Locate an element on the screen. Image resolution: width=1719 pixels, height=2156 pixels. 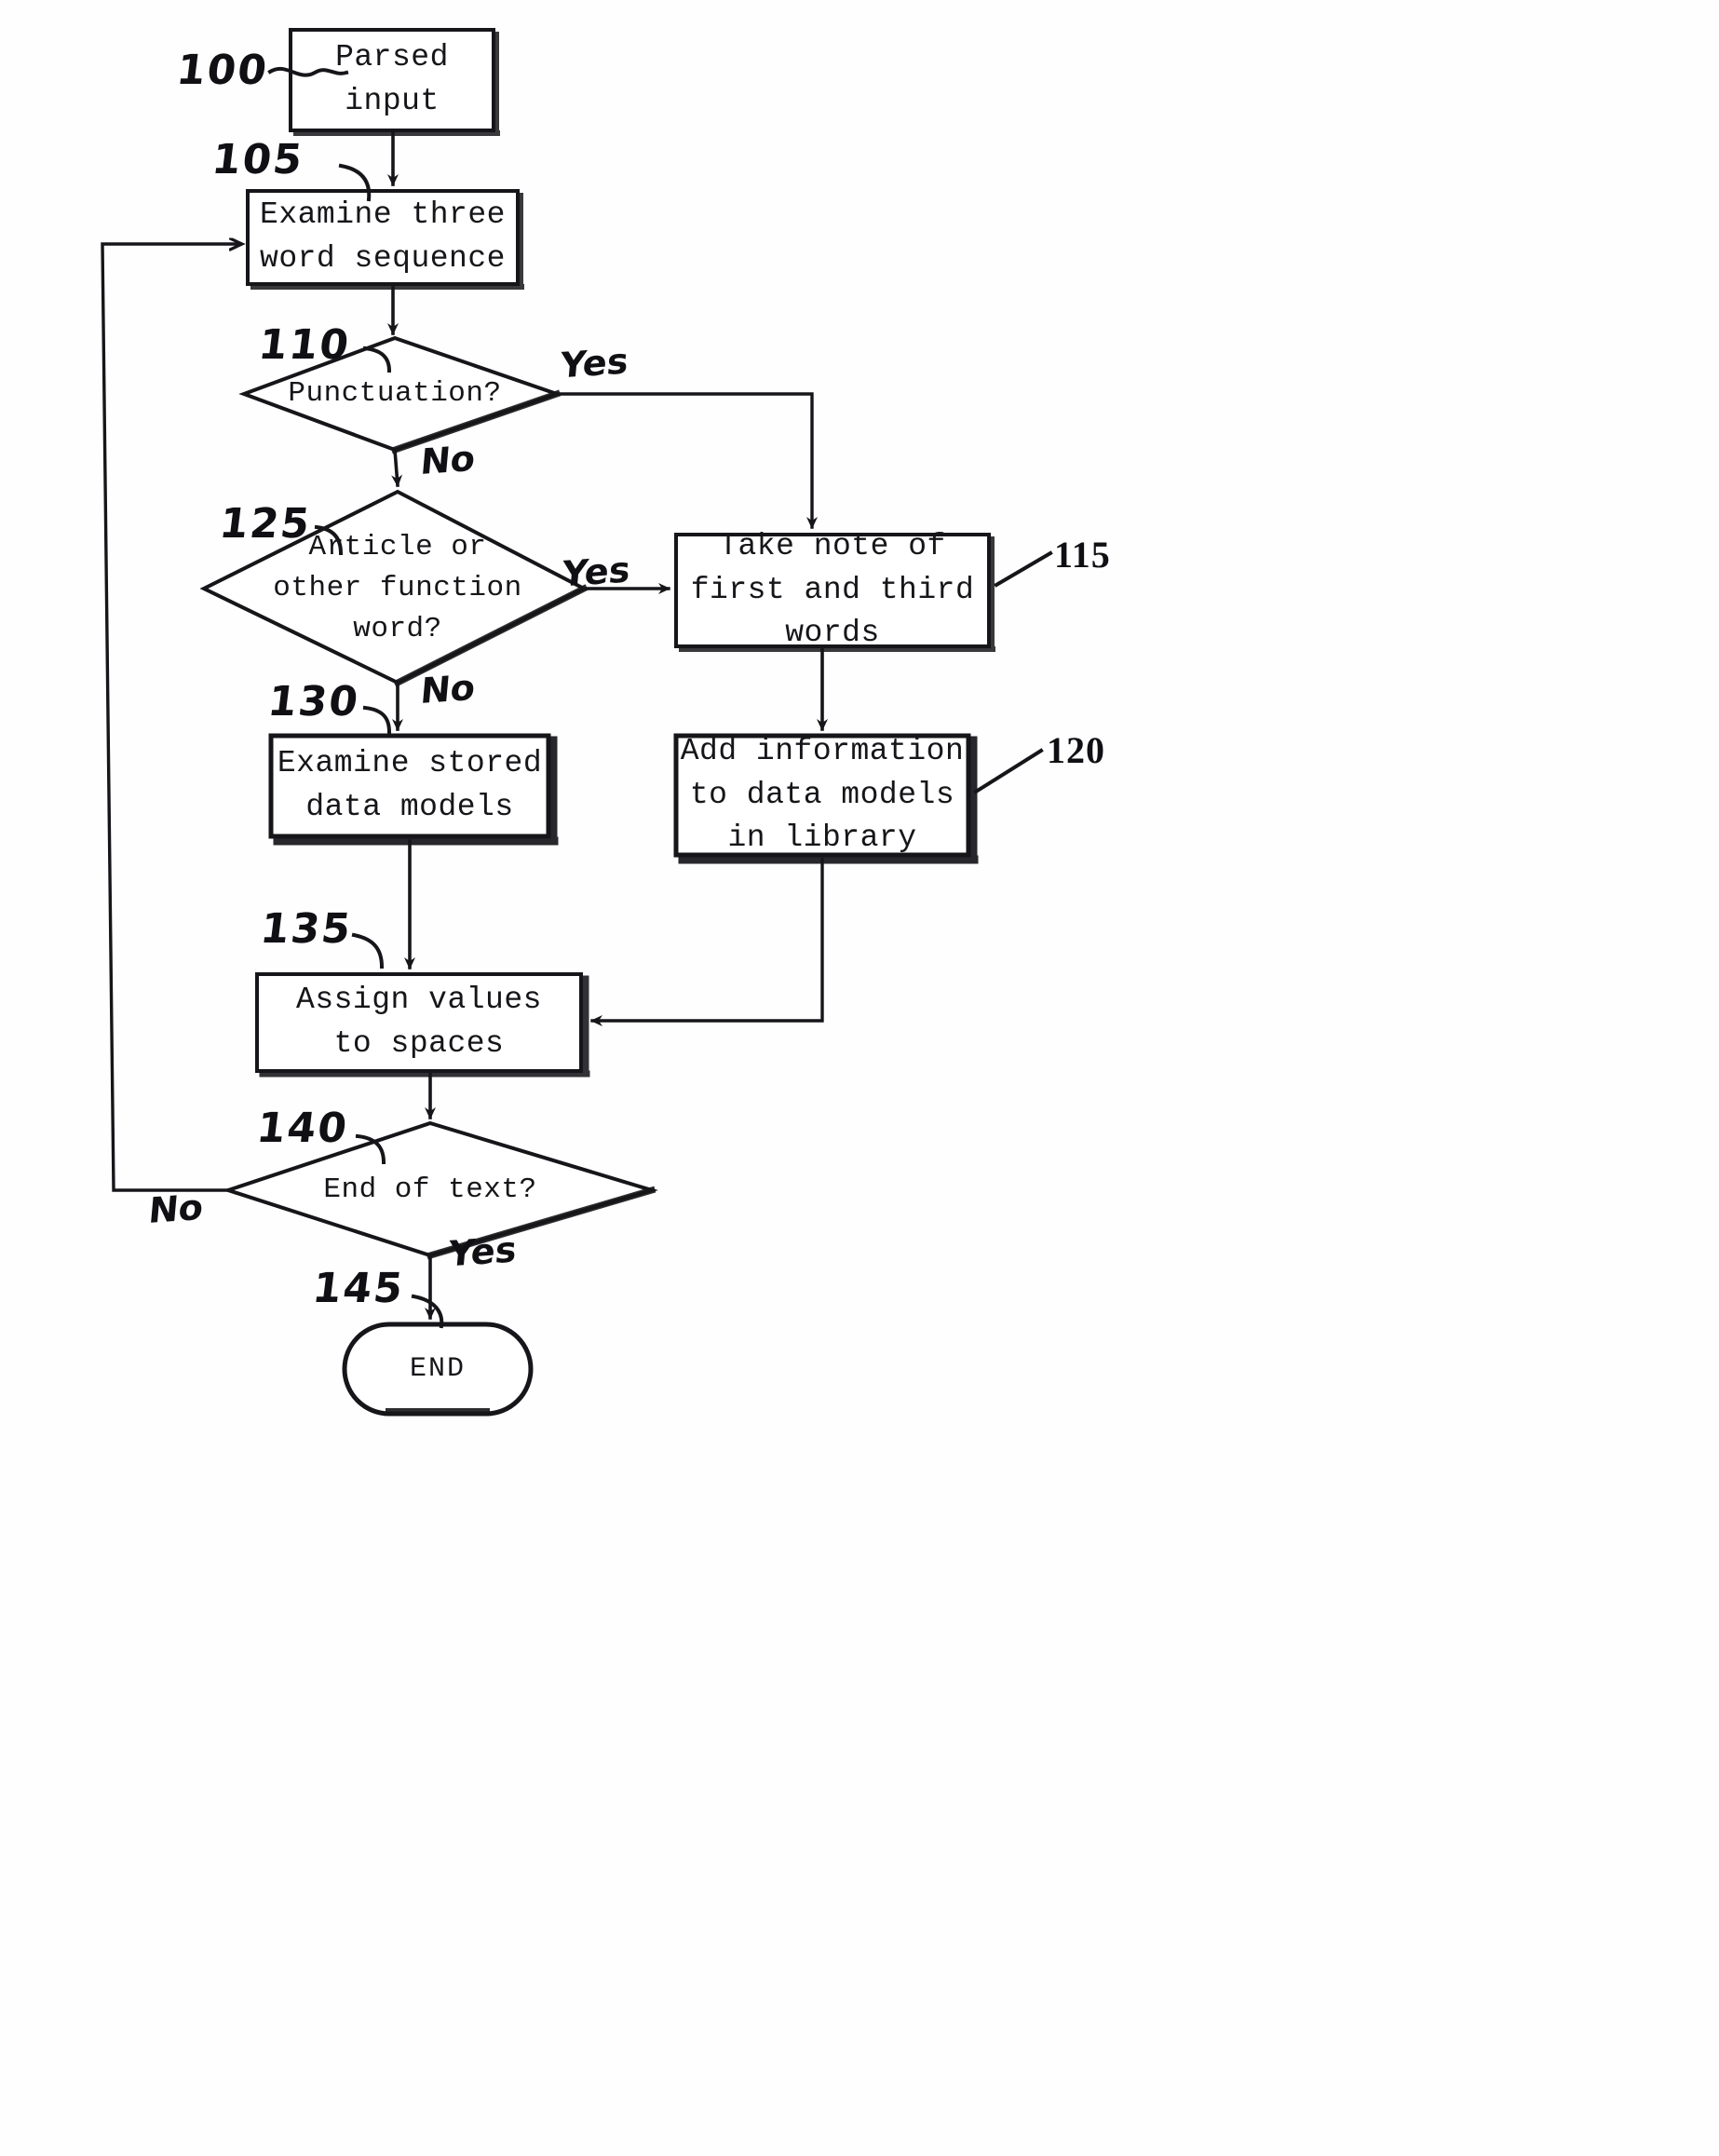
edge-label-end-of-text-no: No is located at coordinates (176, 1208).